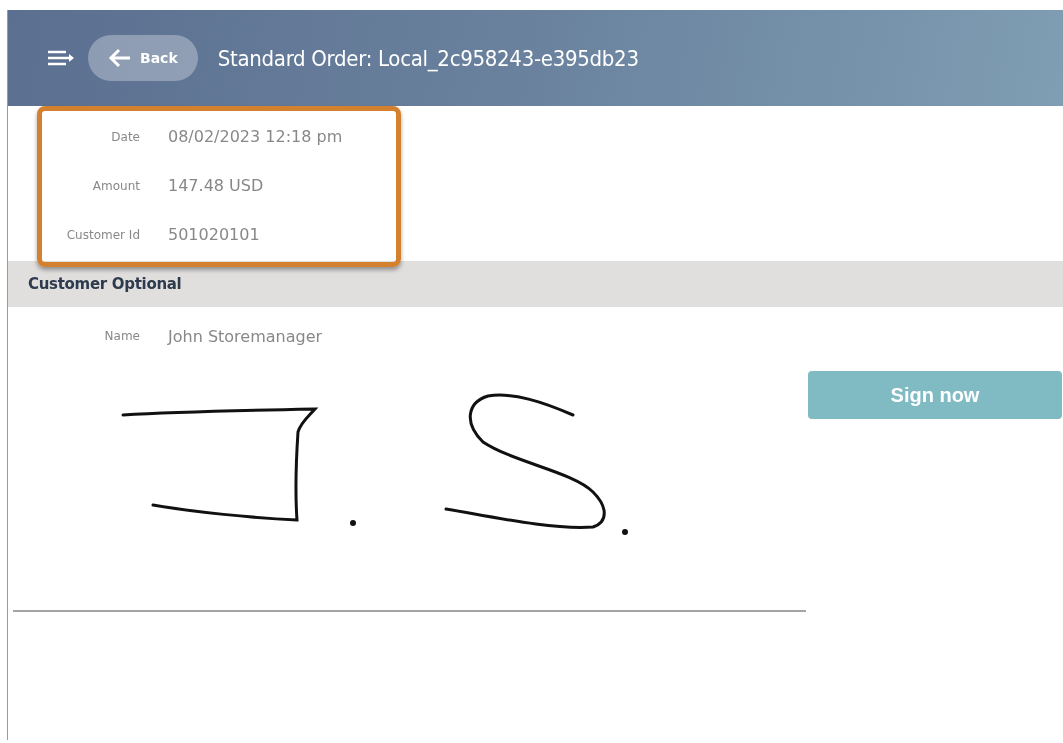  What do you see at coordinates (61, 58) in the screenshot?
I see `menu-icon` at bounding box center [61, 58].